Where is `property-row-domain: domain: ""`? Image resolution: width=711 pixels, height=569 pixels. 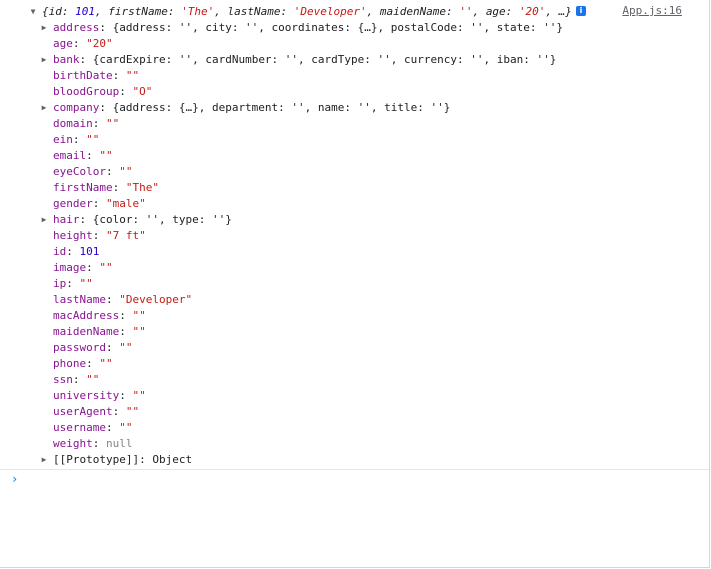 property-row-domain: domain: "" is located at coordinates (86, 124).